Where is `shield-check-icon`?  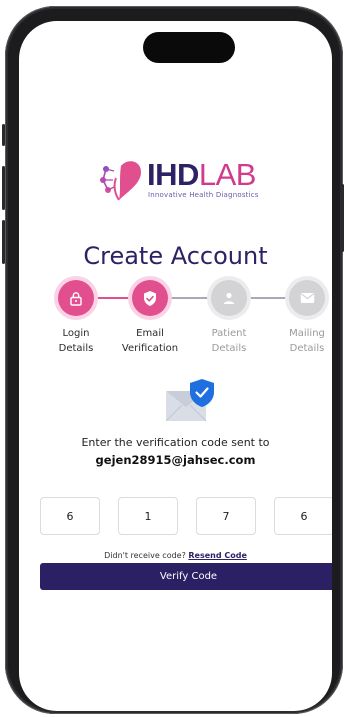
shield-check-icon is located at coordinates (150, 298).